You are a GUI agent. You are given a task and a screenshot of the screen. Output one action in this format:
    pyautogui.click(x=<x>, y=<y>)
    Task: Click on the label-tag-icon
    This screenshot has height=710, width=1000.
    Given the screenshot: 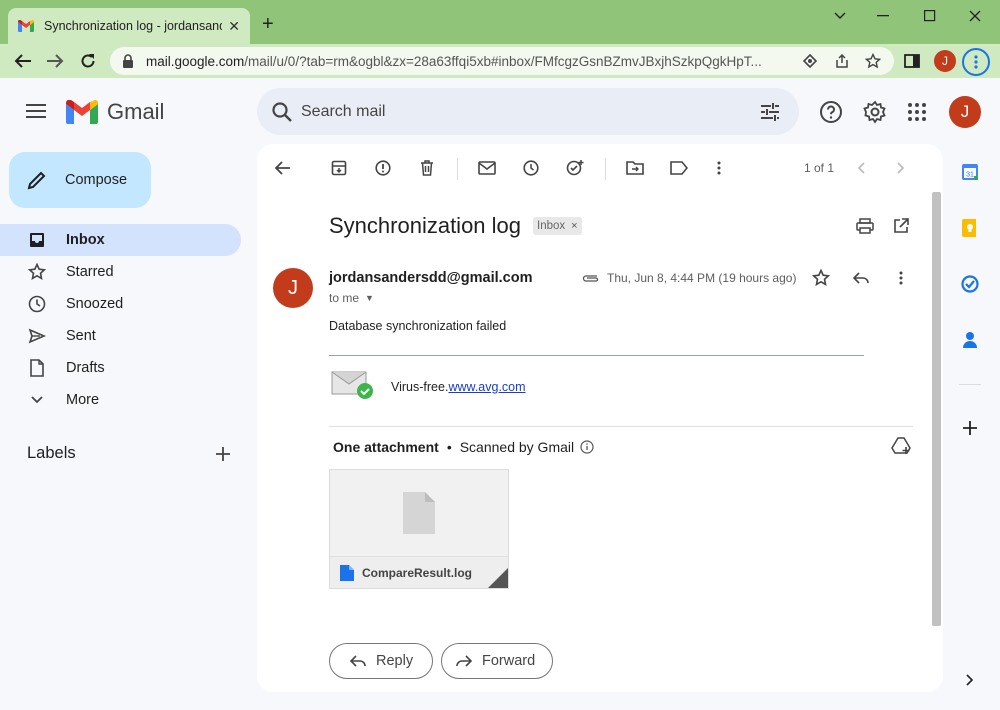 What is the action you would take?
    pyautogui.click(x=679, y=168)
    